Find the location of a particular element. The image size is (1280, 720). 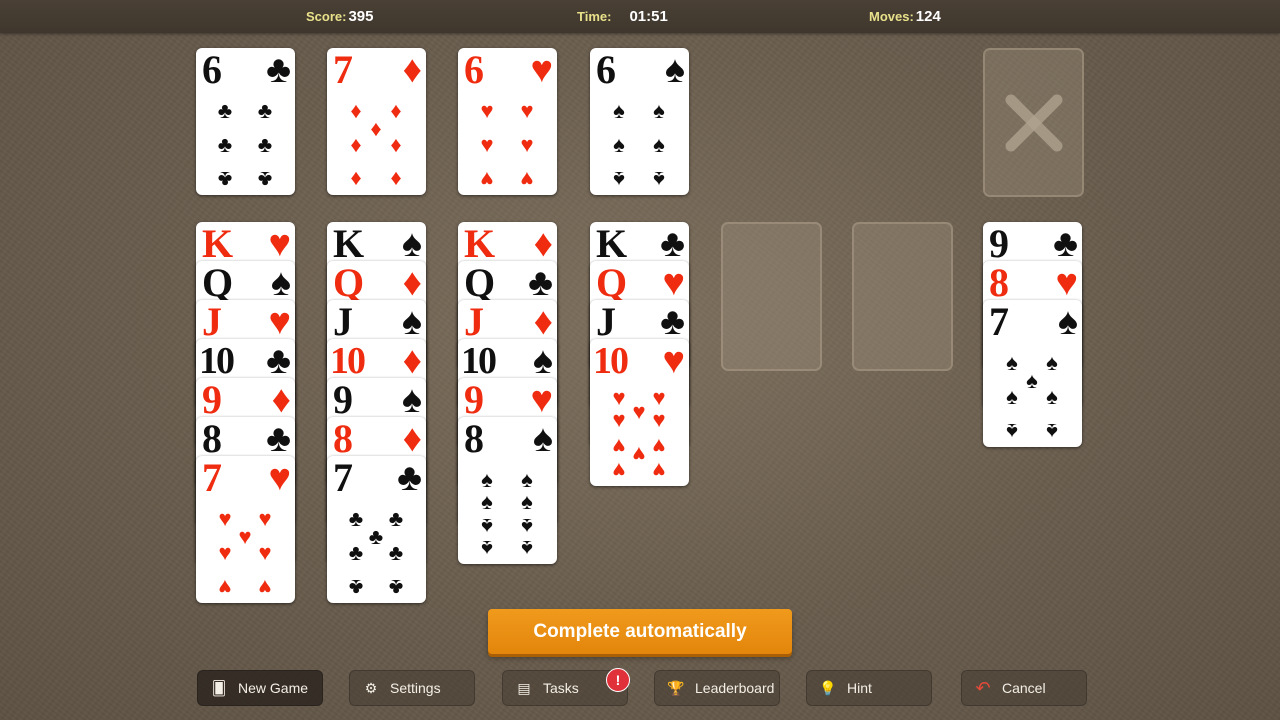

settings-label: Settings is located at coordinates (415, 688).